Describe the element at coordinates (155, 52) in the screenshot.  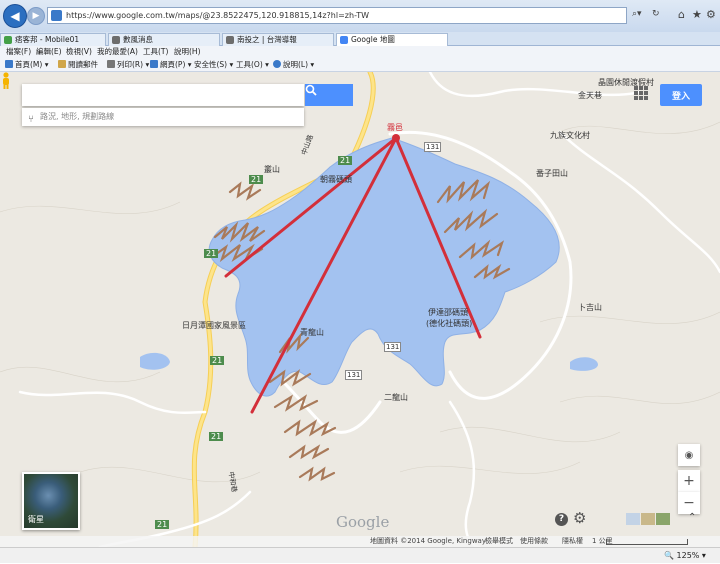
I see `menu-tools: 工具(T)` at that location.